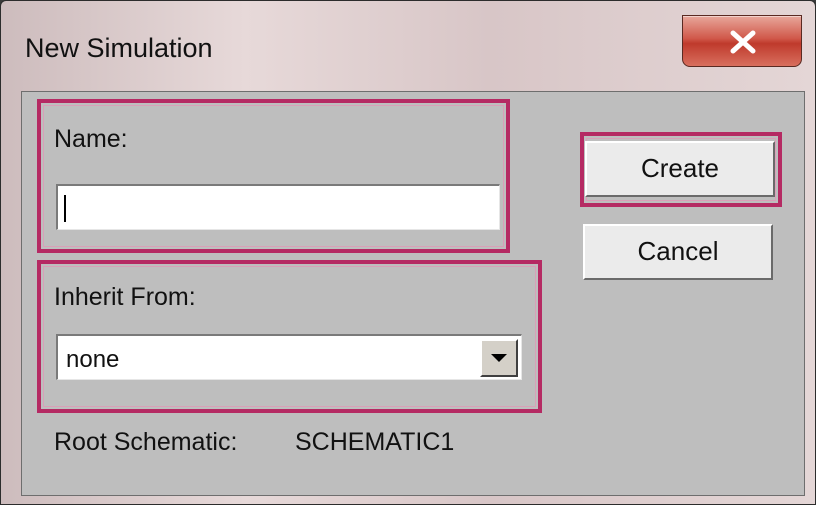 The image size is (816, 505). Describe the element at coordinates (680, 169) in the screenshot. I see `create-button: Create` at that location.